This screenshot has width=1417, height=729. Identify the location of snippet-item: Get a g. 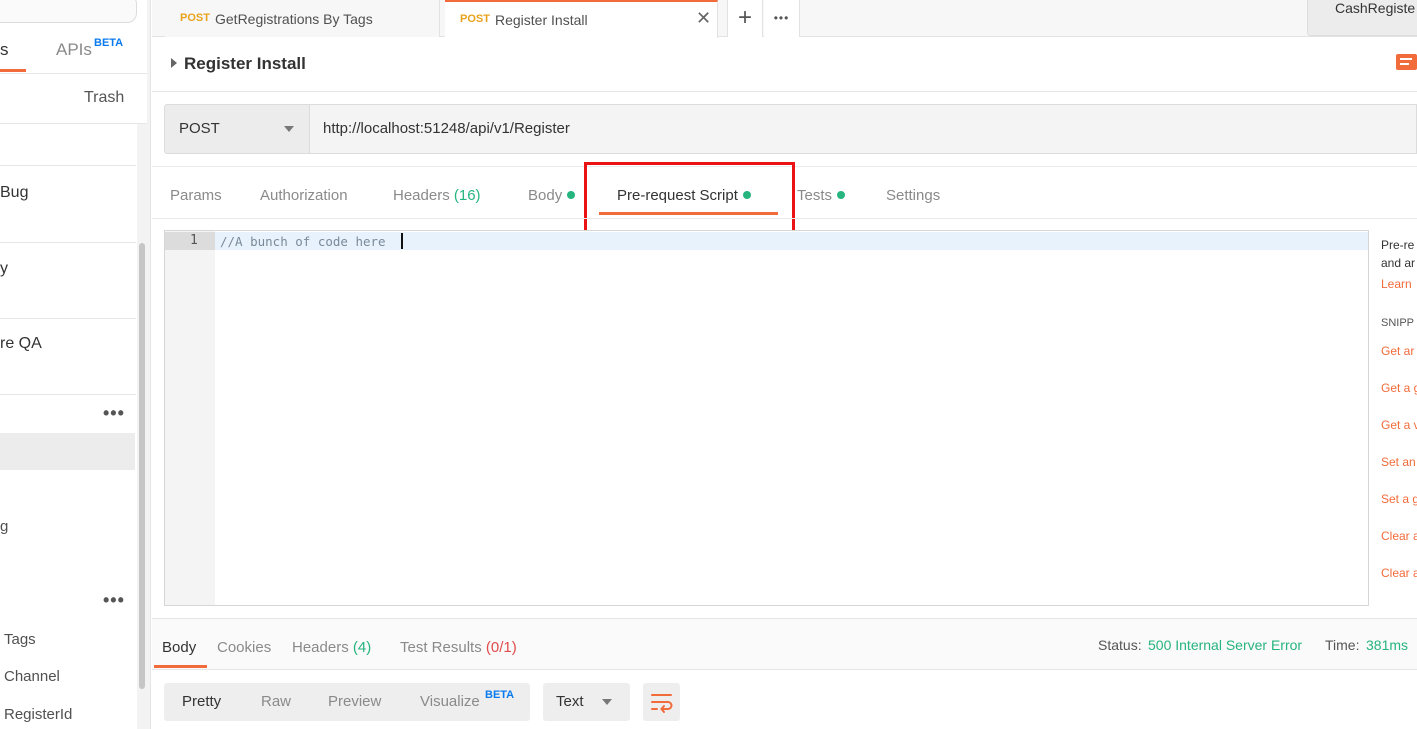
(1399, 388).